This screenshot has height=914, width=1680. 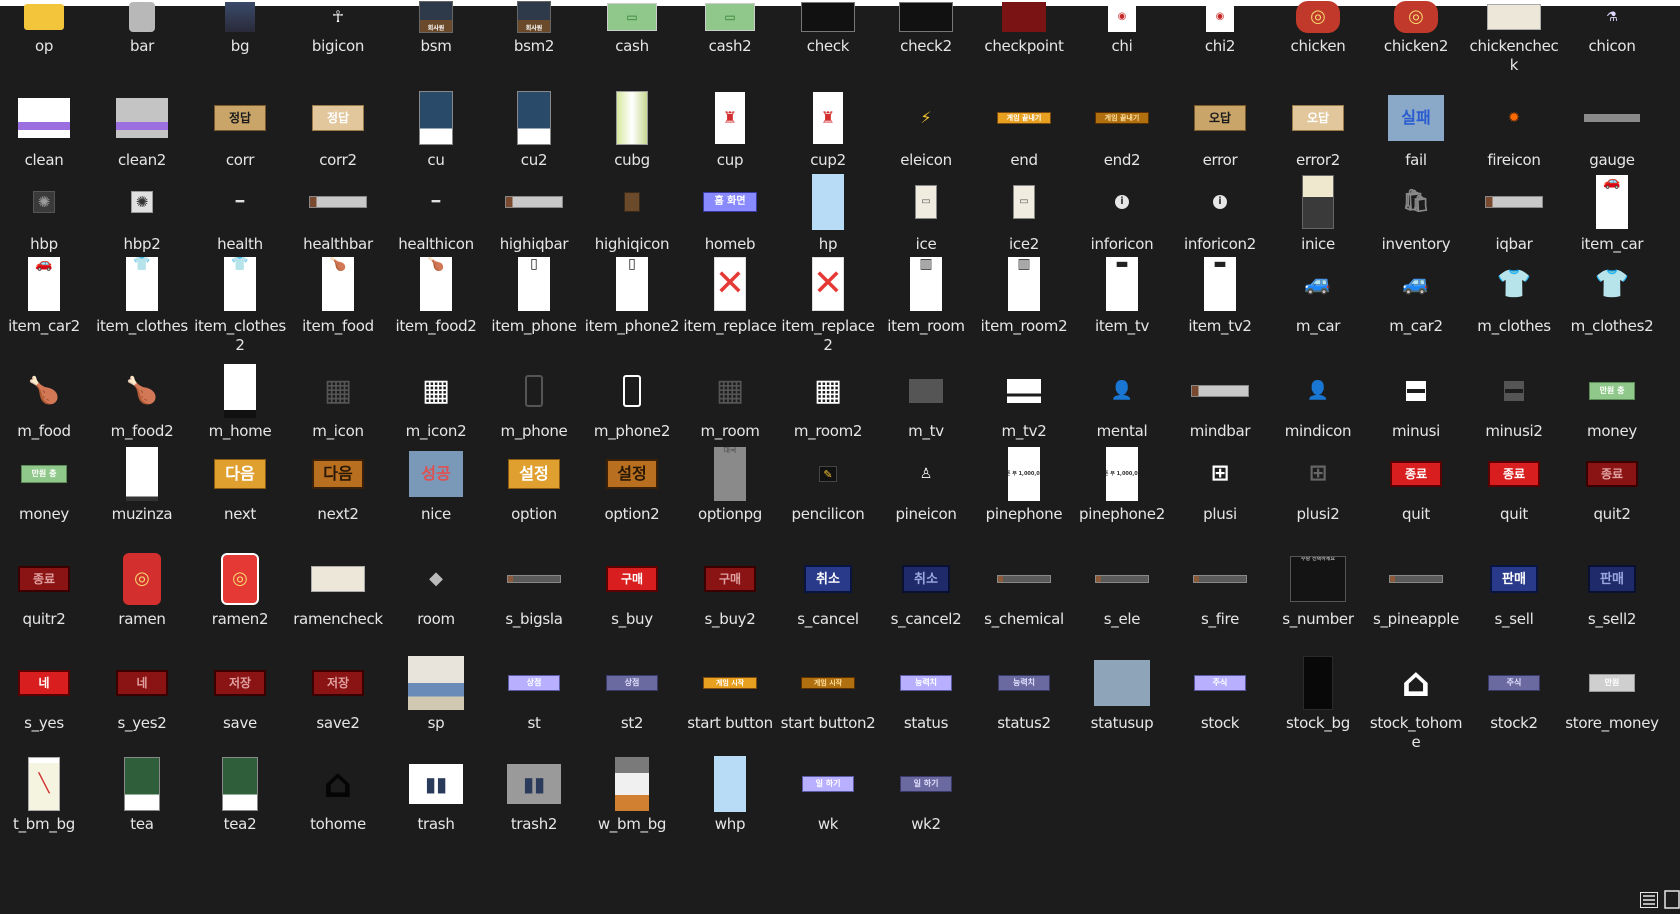 I want to click on file-item: 👤 mindicon, so click(x=1318, y=402).